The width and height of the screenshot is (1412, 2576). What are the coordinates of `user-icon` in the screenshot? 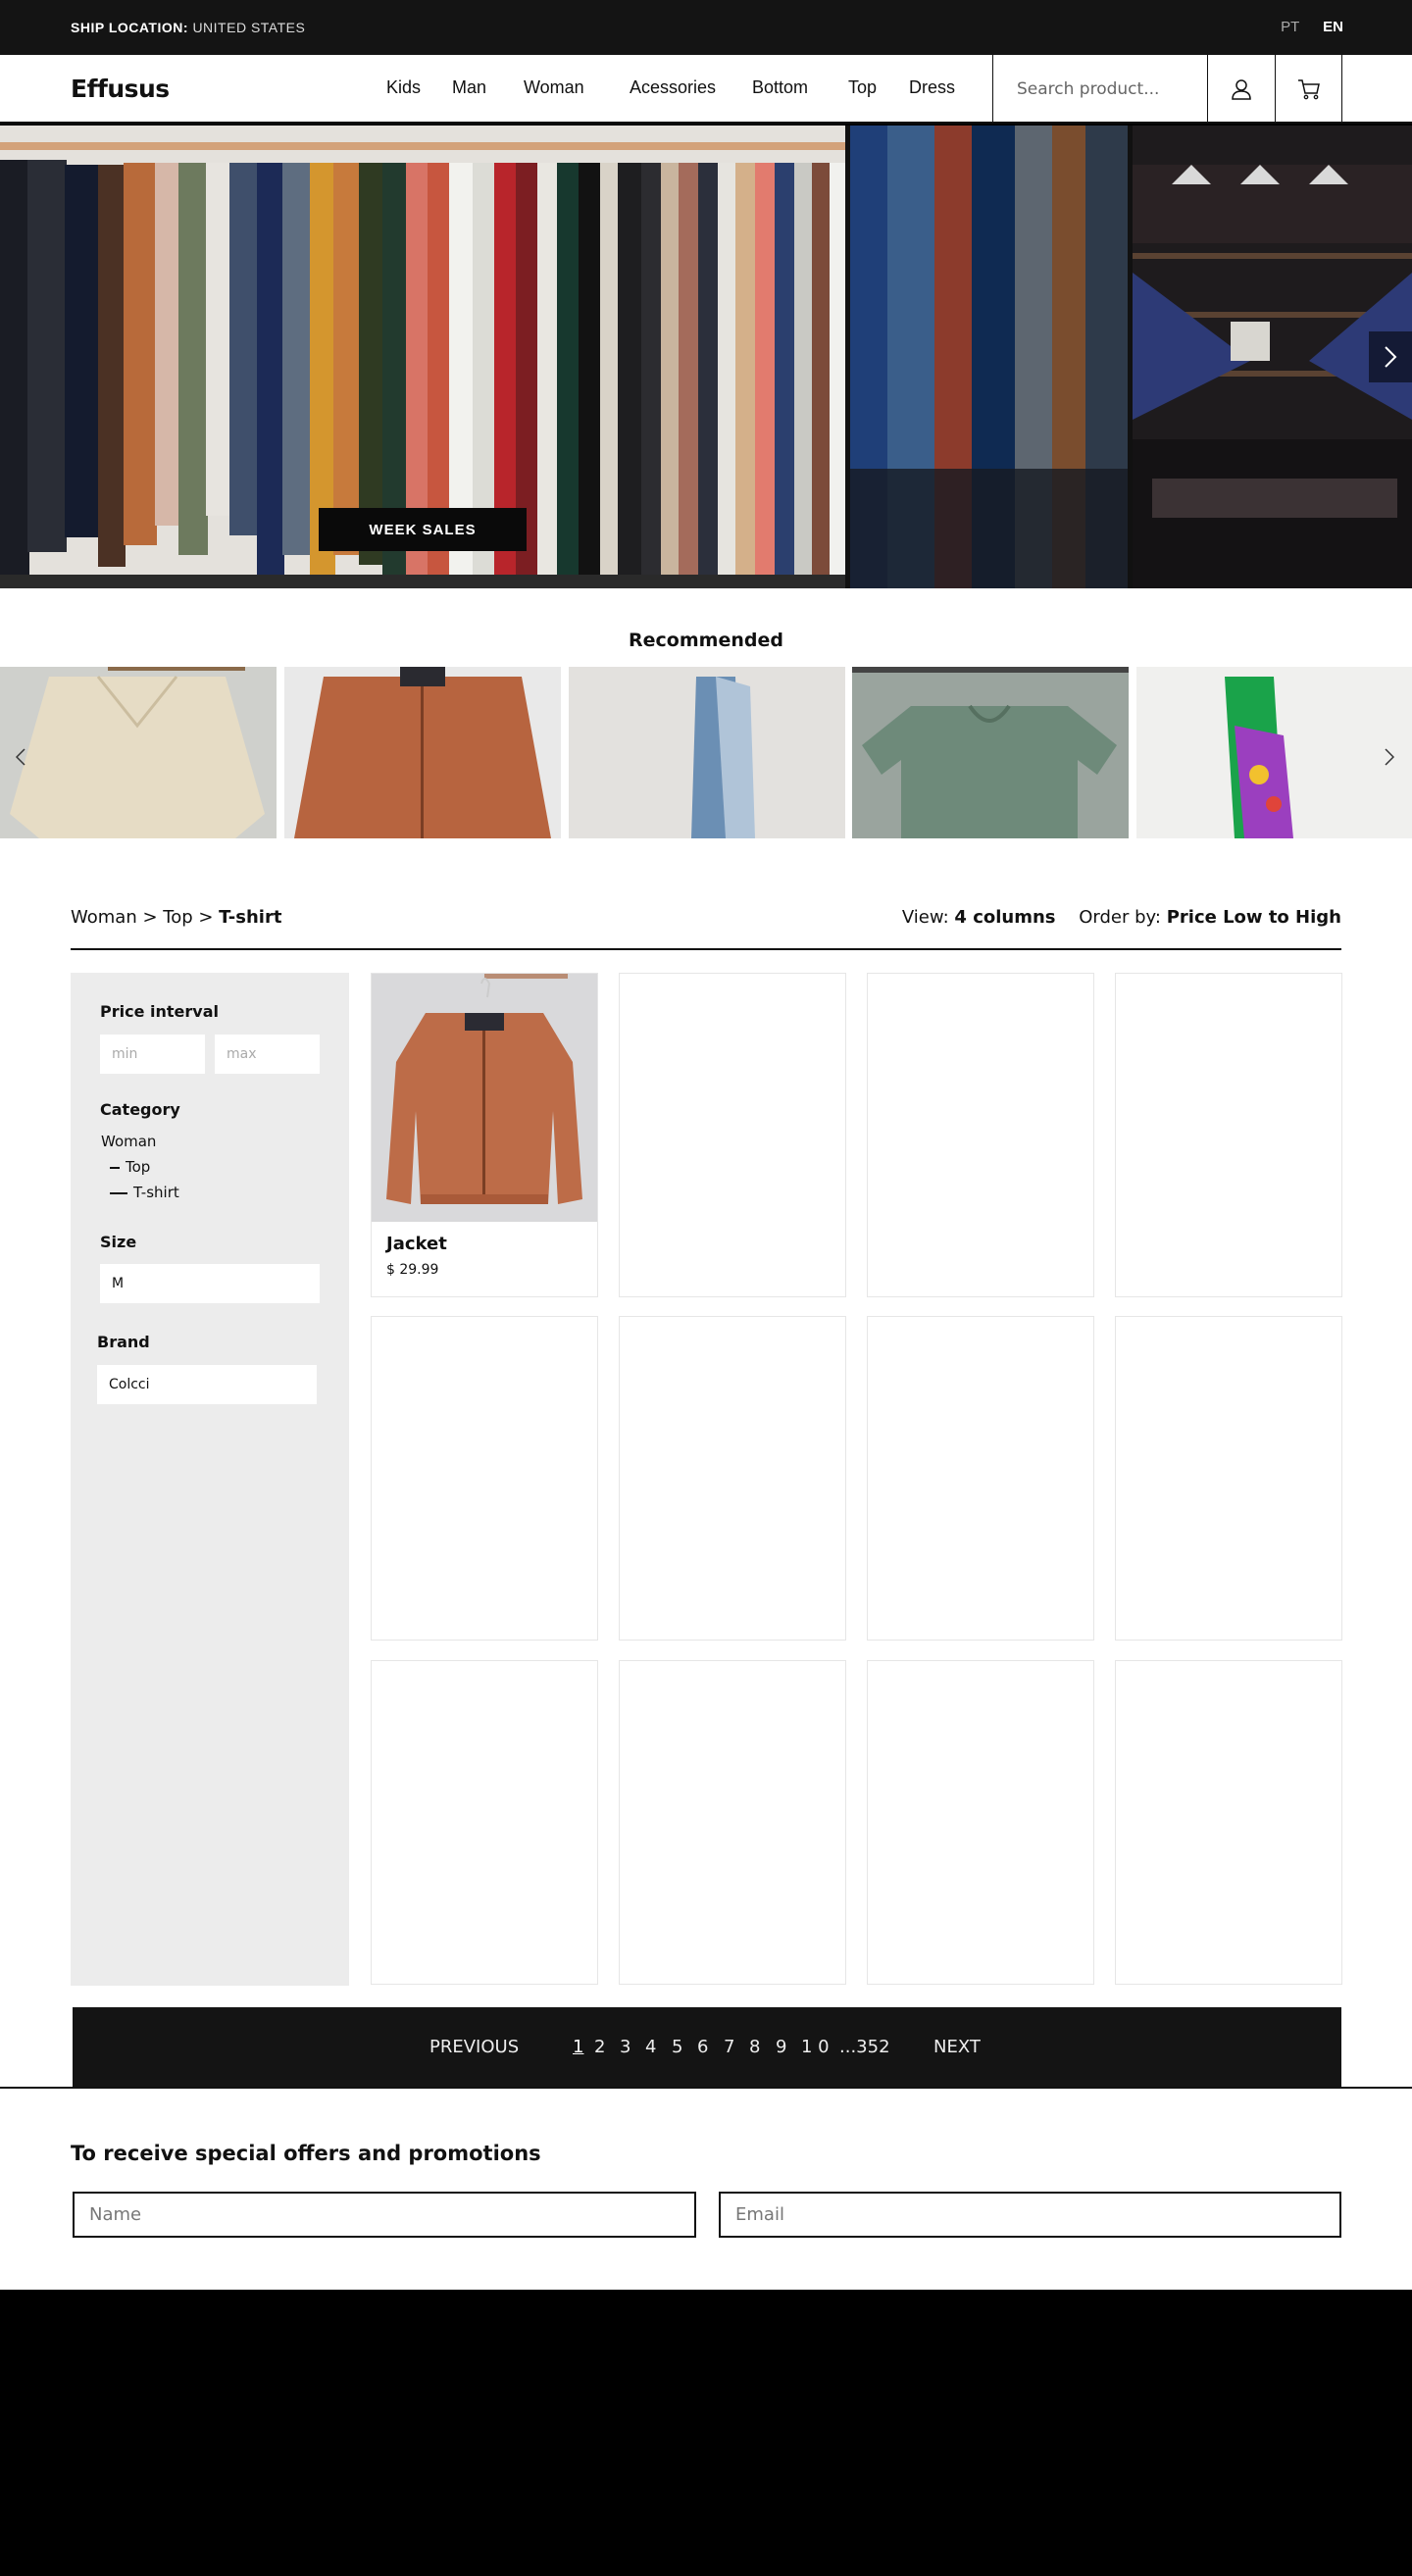 It's located at (1241, 90).